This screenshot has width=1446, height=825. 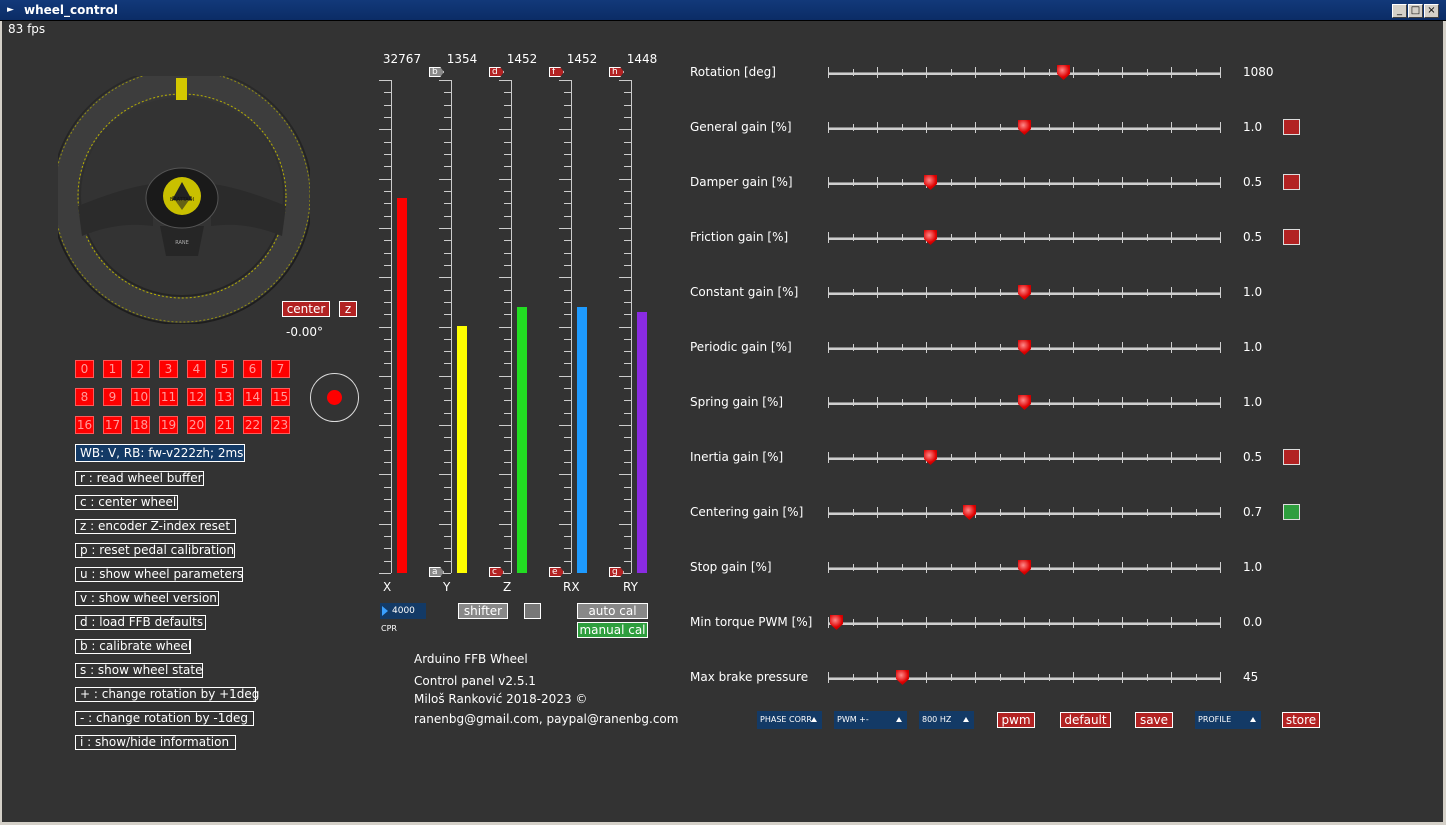 What do you see at coordinates (870, 720) in the screenshot?
I see `pwm-mode-dropdown: PWM +-` at bounding box center [870, 720].